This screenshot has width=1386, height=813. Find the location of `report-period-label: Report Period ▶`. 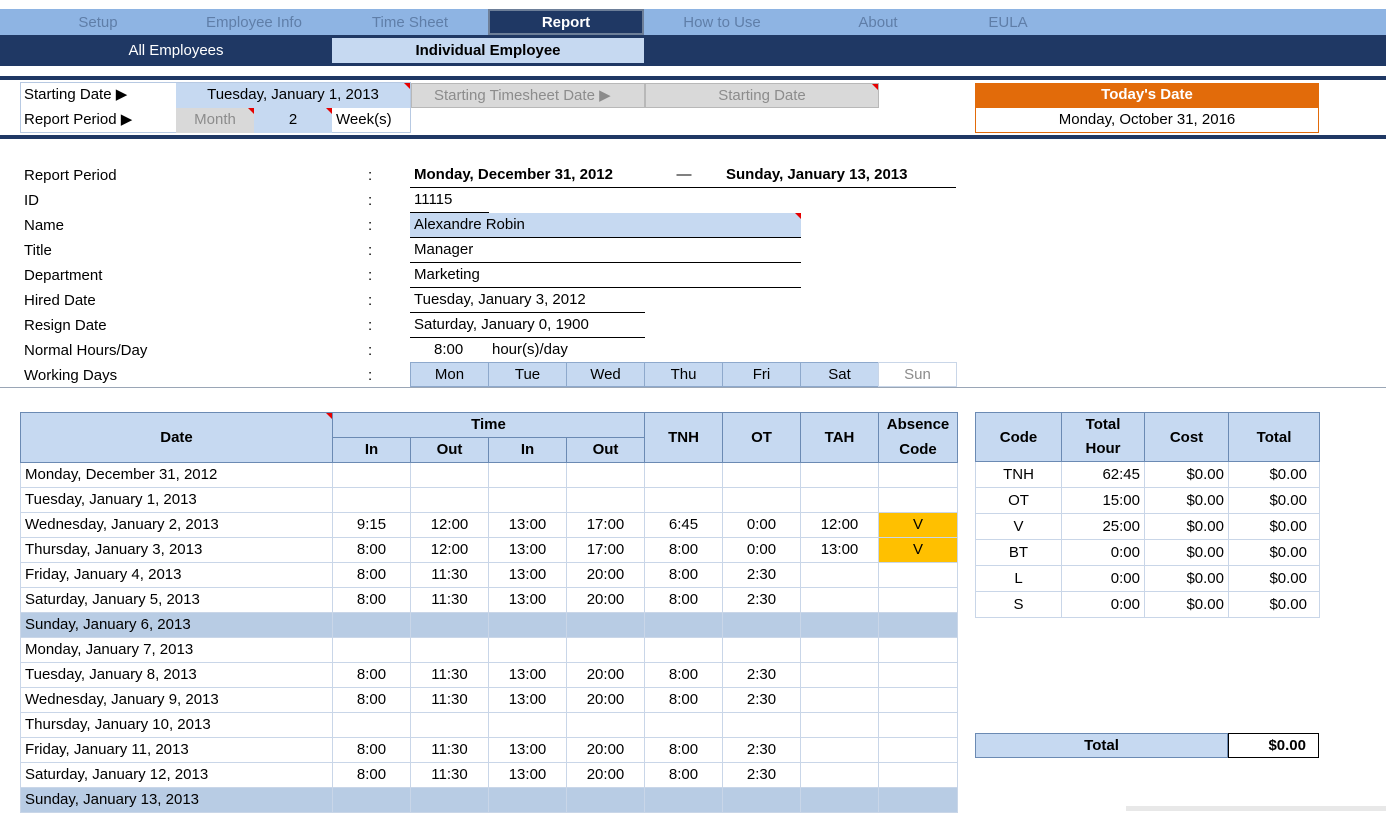

report-period-label: Report Period ▶ is located at coordinates (78, 119).